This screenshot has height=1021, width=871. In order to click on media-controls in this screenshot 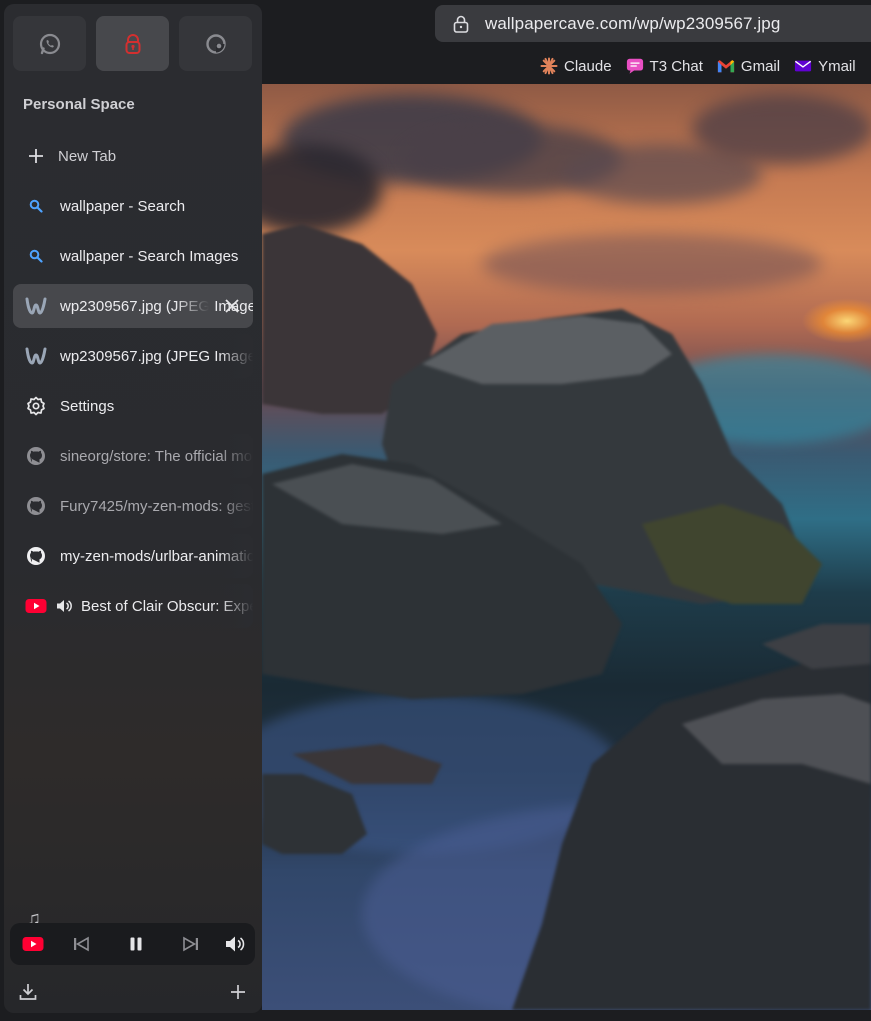, I will do `click(132, 944)`.